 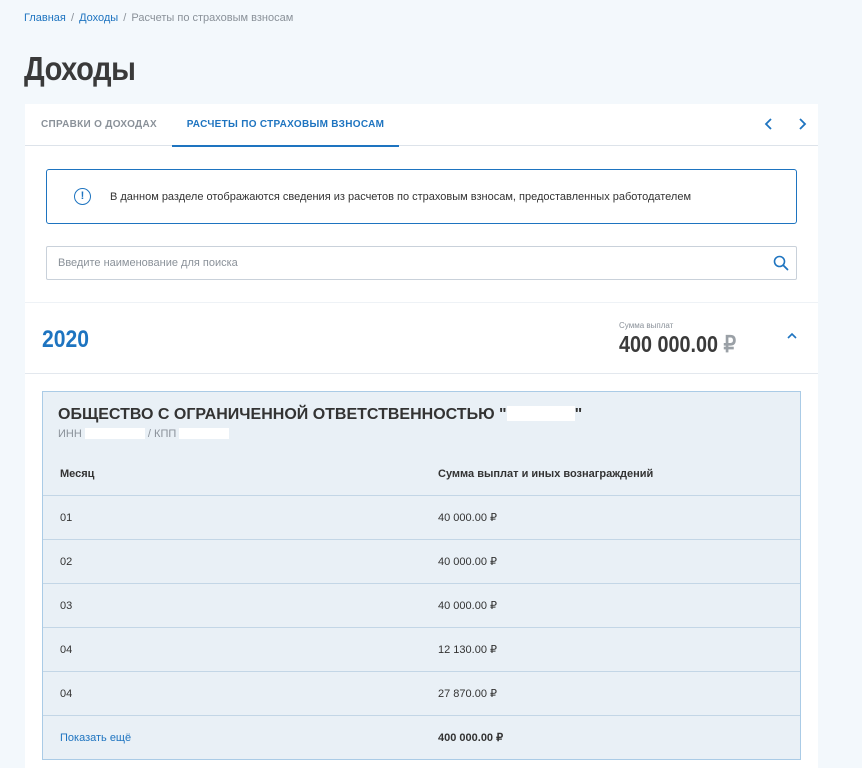 I want to click on show-more-link: Показать ещё, so click(x=95, y=738).